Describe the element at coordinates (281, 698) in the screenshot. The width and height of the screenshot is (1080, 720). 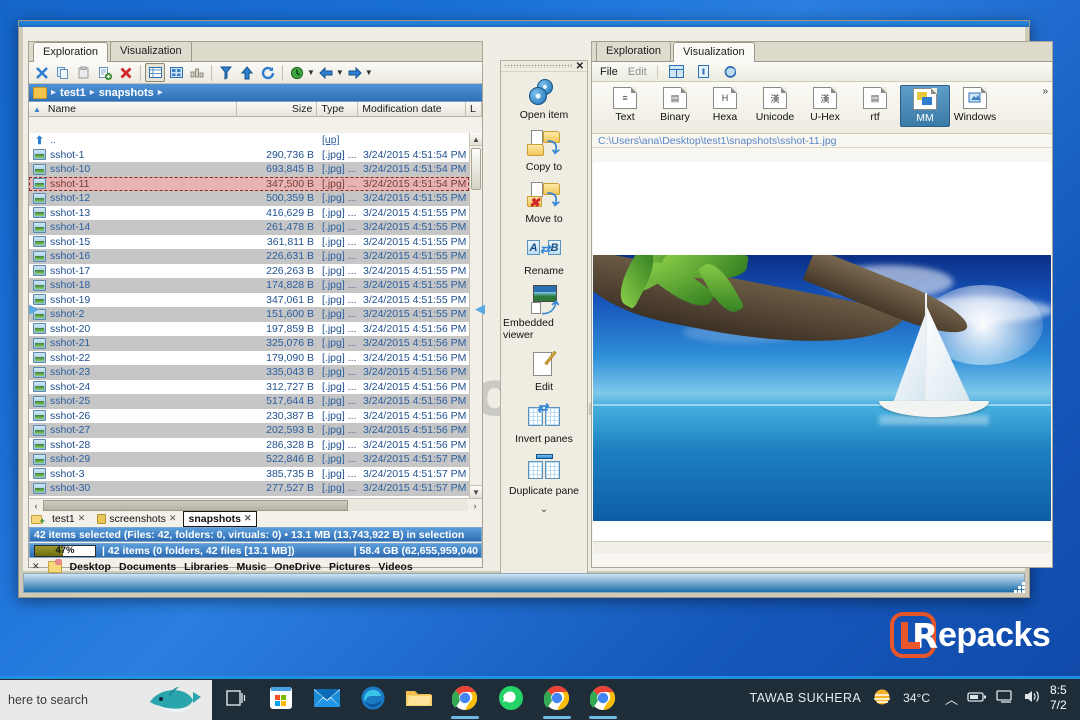
I see `microsoft-store-icon` at that location.